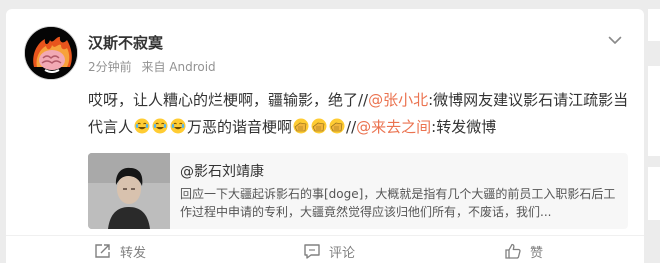  What do you see at coordinates (523, 251) in the screenshot?
I see `like-button: 赞` at bounding box center [523, 251].